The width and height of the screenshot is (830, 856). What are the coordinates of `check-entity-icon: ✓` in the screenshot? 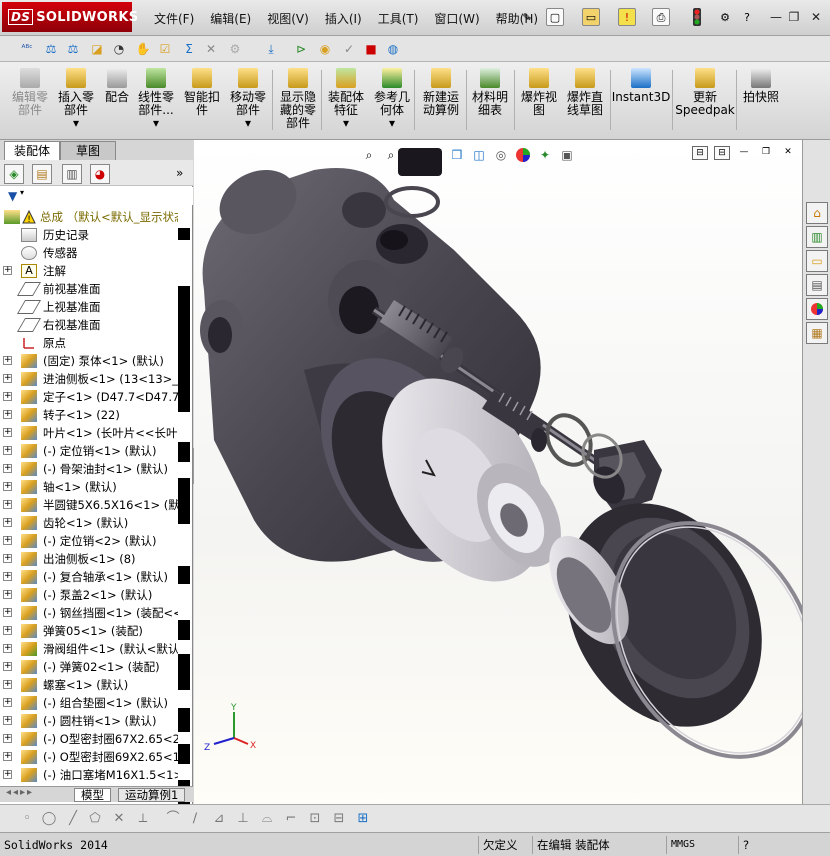 It's located at (349, 49).